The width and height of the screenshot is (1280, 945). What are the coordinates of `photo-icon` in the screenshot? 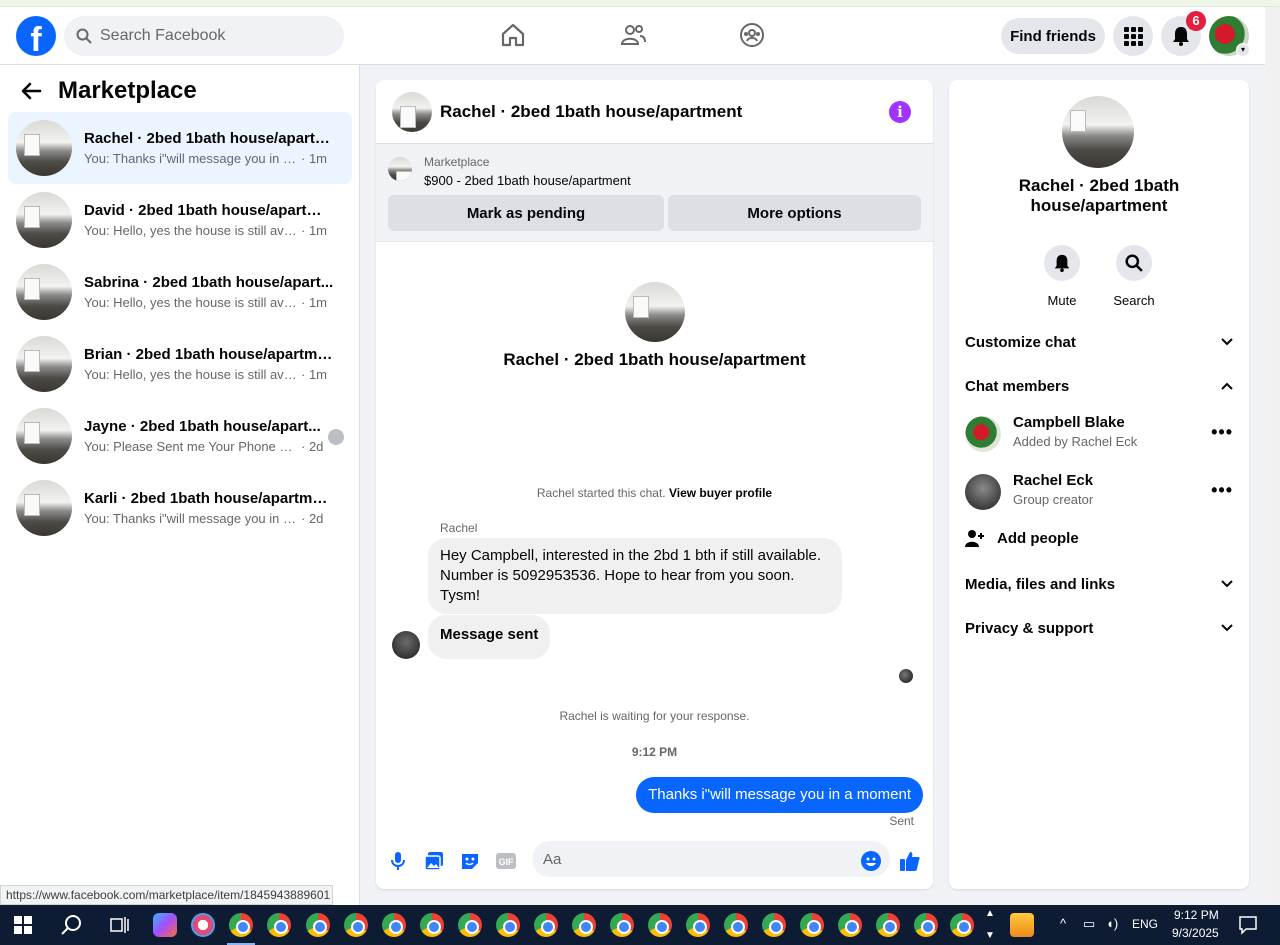 It's located at (434, 861).